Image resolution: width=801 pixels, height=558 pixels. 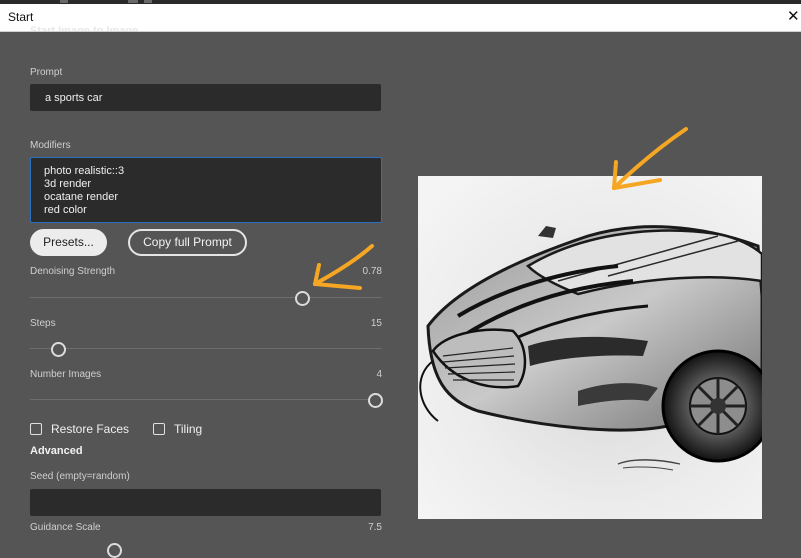 What do you see at coordinates (205, 502) in the screenshot?
I see `seed-input` at bounding box center [205, 502].